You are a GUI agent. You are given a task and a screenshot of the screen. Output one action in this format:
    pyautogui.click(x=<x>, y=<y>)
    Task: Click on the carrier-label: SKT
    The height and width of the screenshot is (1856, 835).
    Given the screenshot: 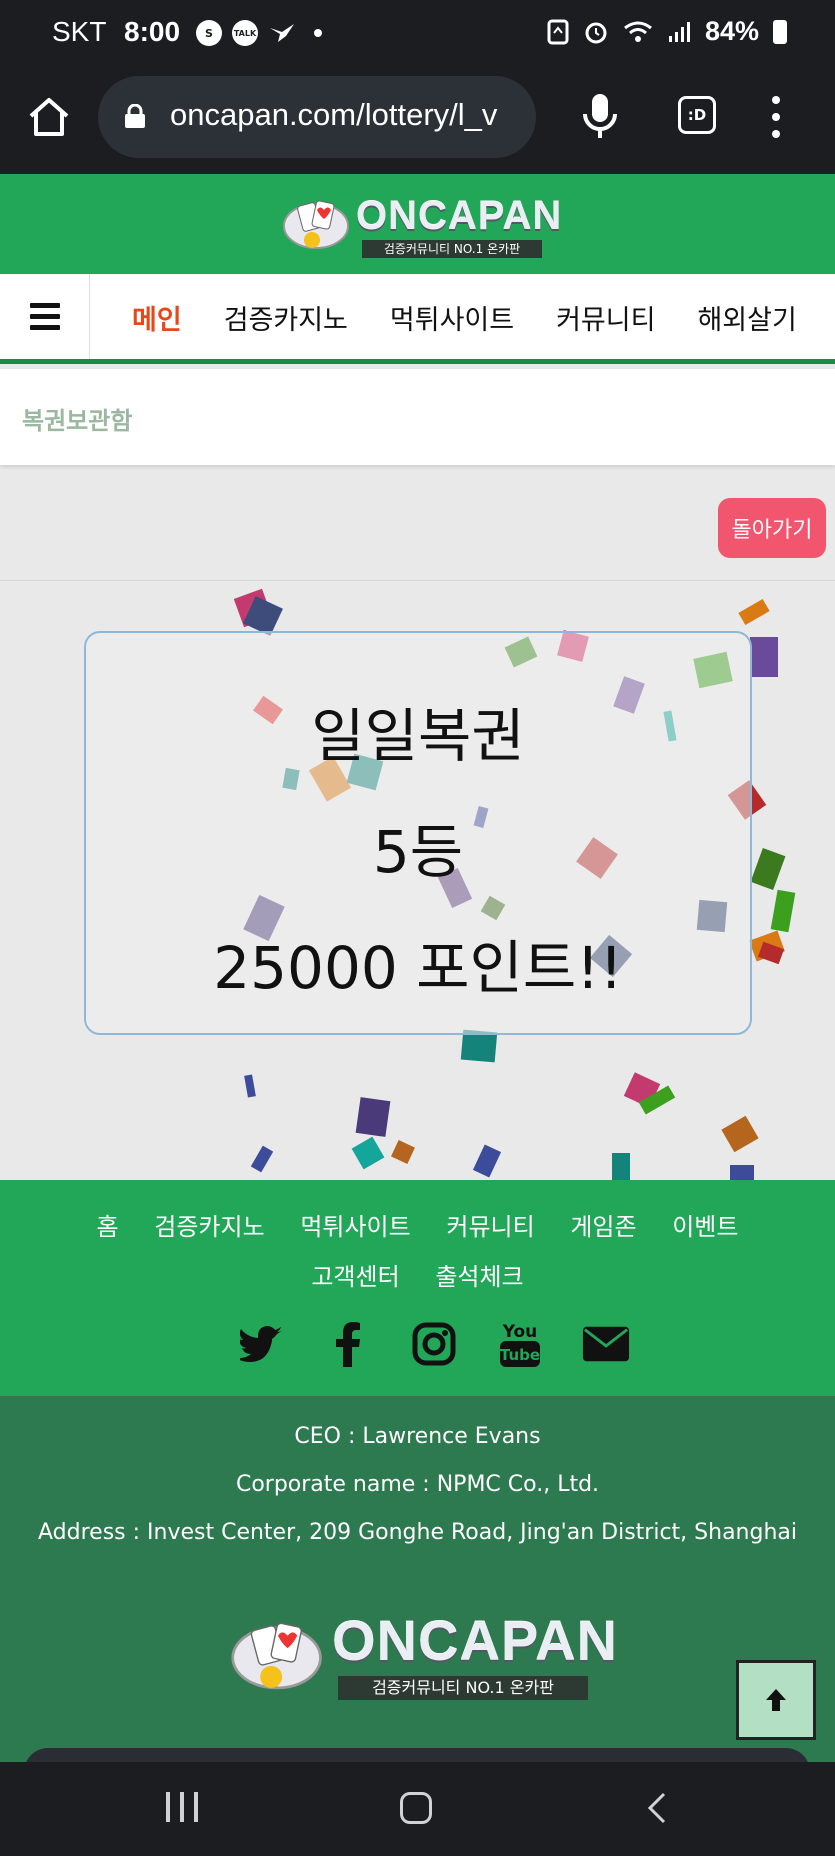 What is the action you would take?
    pyautogui.click(x=79, y=31)
    